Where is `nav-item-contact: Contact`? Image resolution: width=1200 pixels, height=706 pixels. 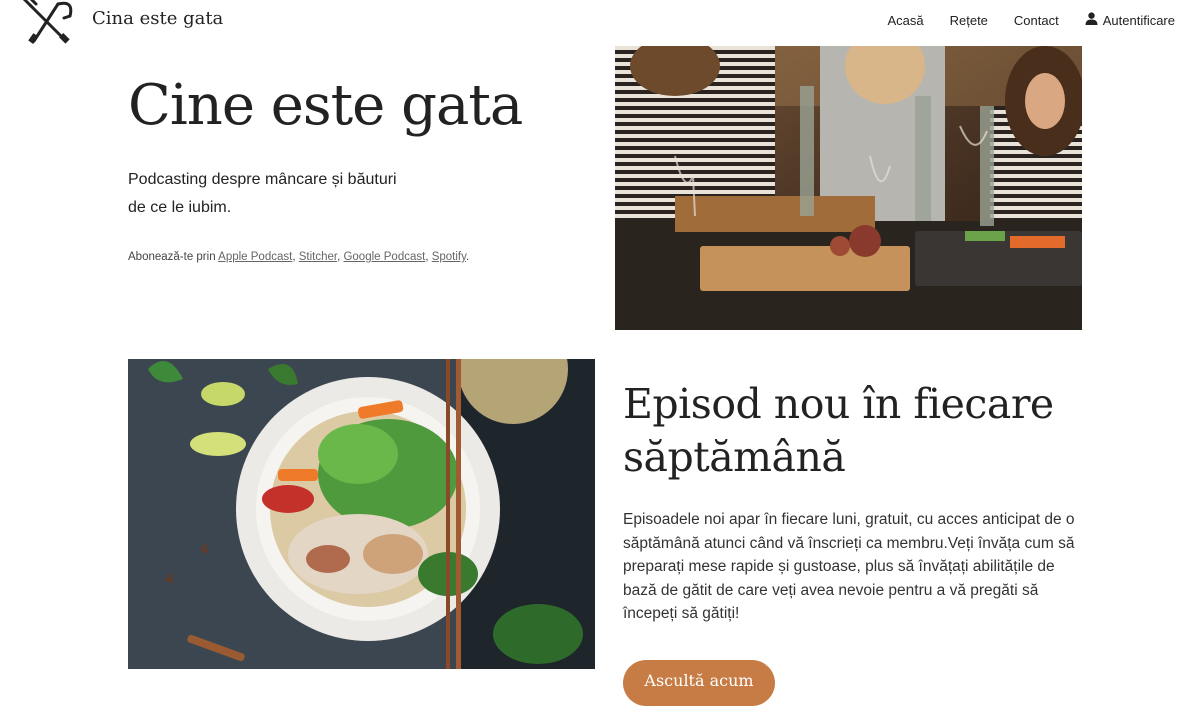 nav-item-contact: Contact is located at coordinates (1036, 20).